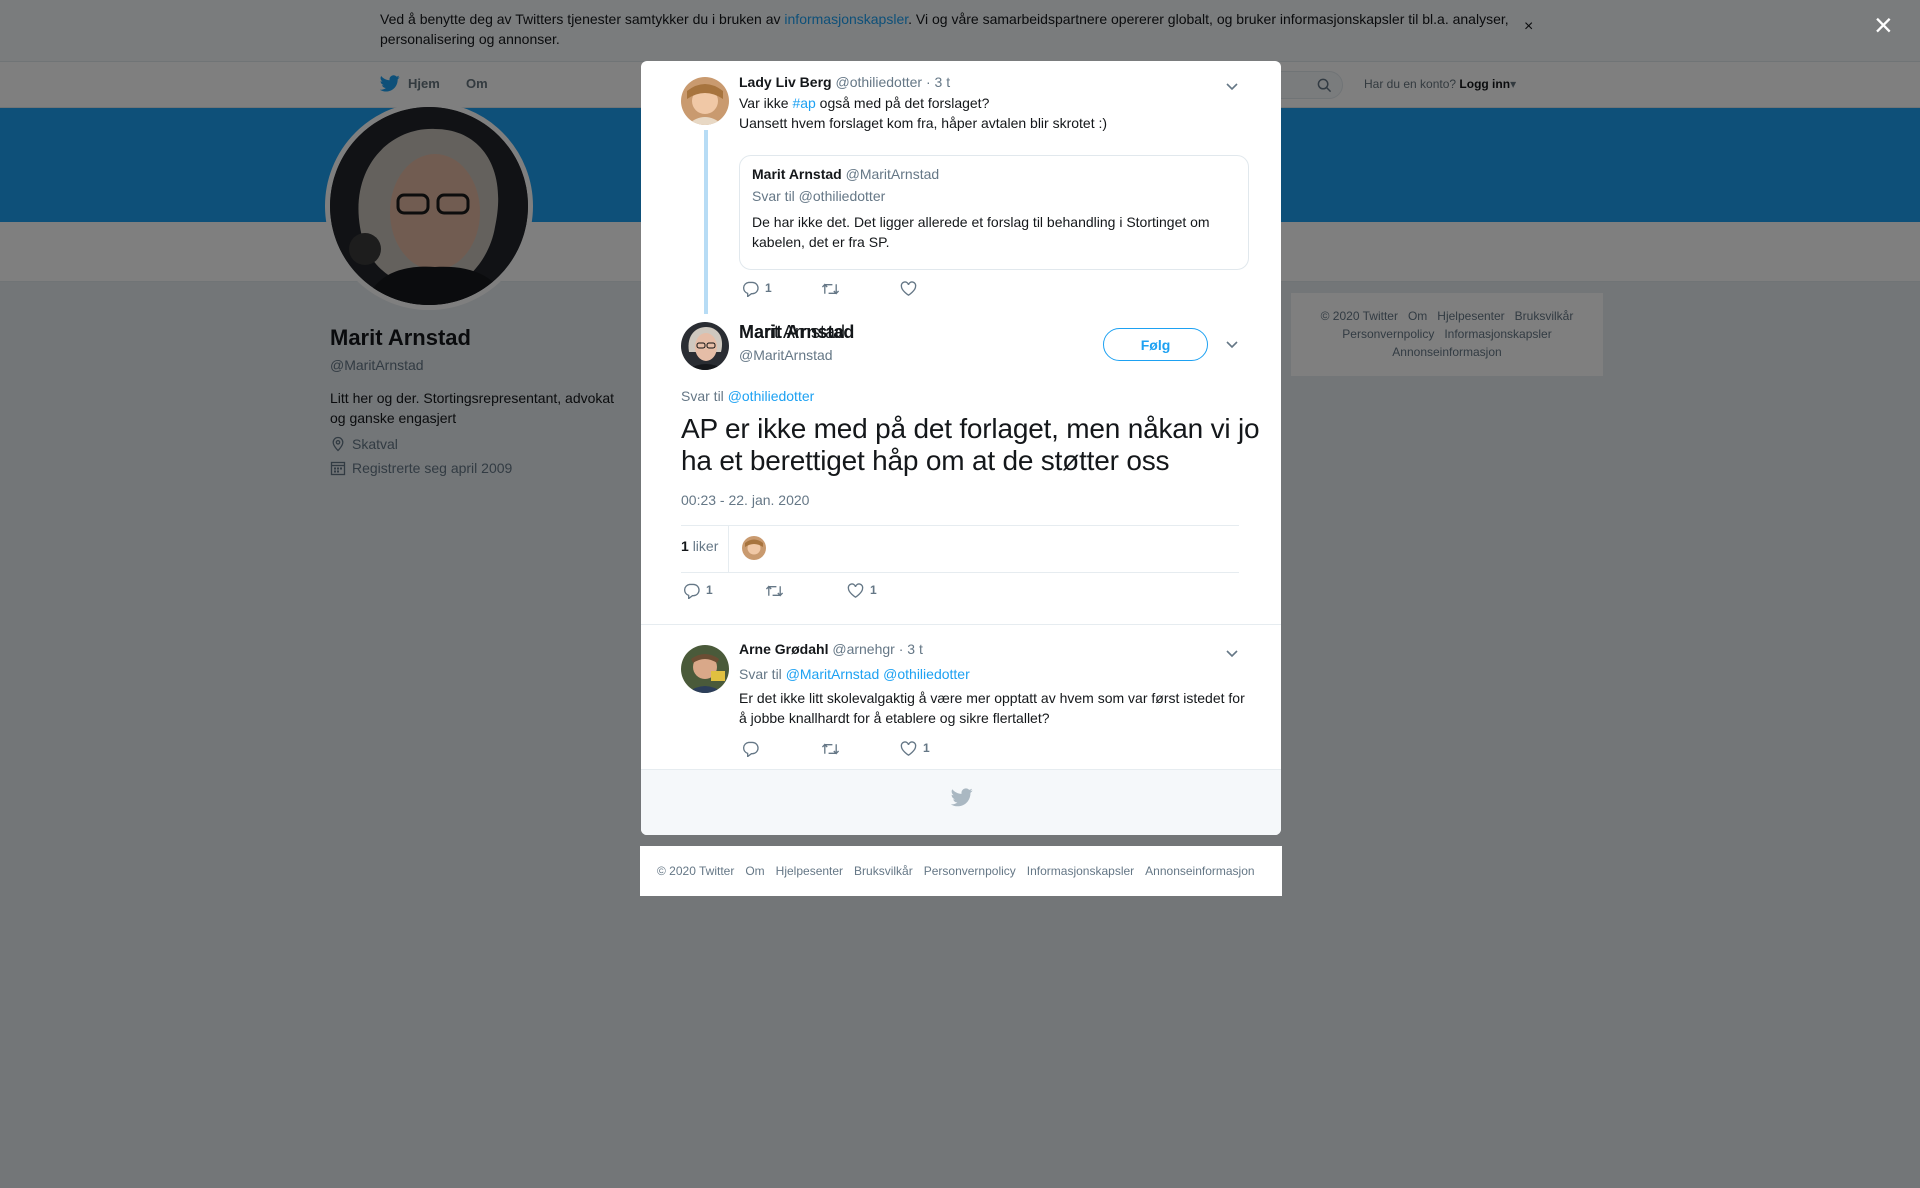 The width and height of the screenshot is (1920, 1188). I want to click on quote-author-handle: @MaritArnstad, so click(892, 174).